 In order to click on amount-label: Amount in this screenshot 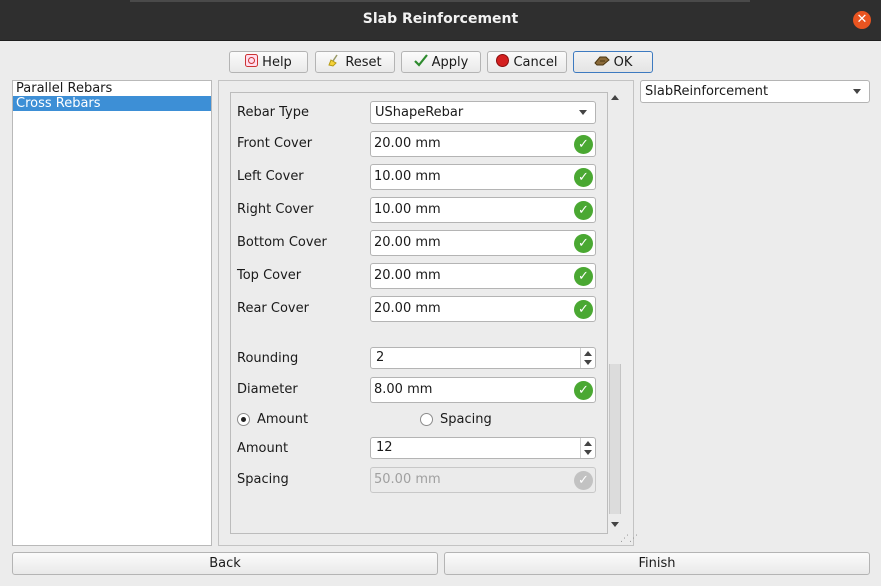, I will do `click(263, 448)`.